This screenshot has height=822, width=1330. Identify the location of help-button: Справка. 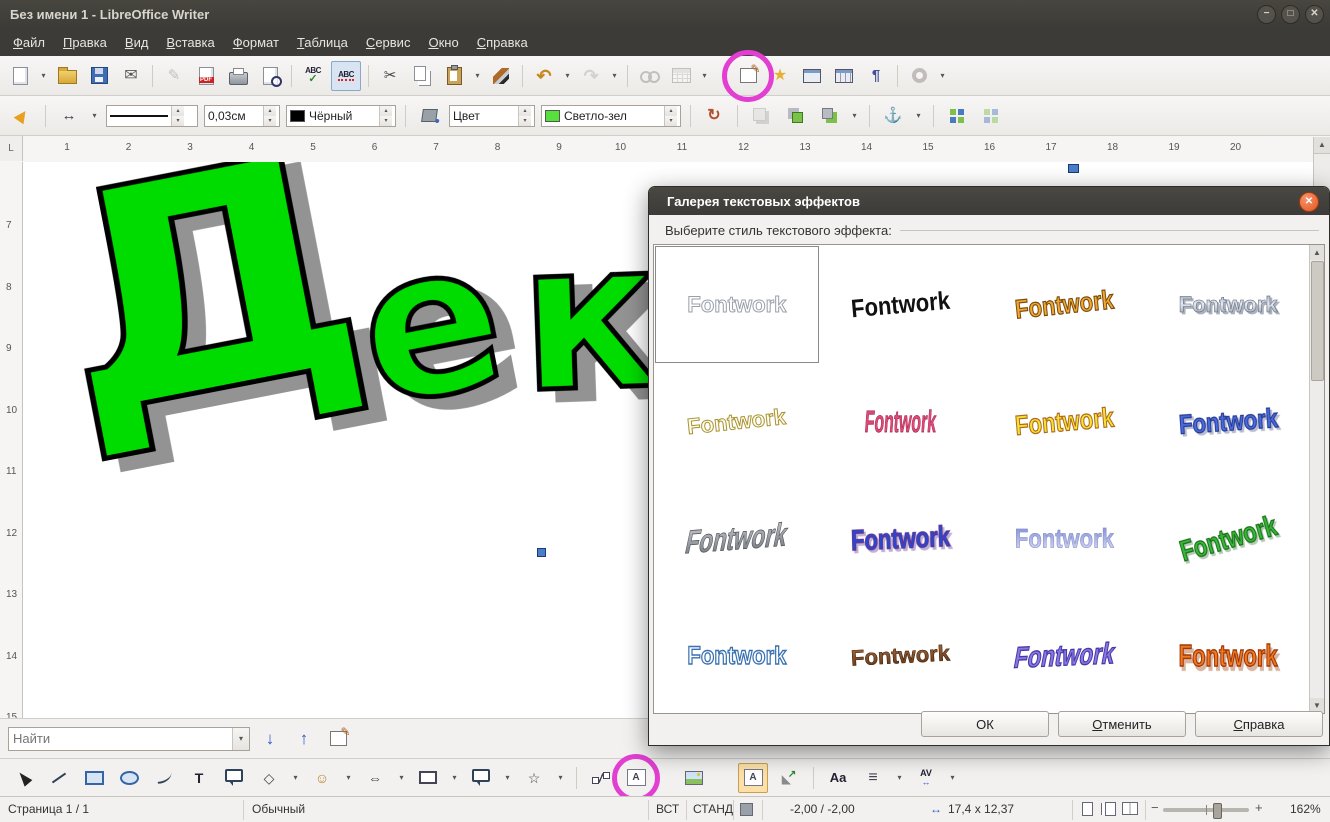
(1259, 724).